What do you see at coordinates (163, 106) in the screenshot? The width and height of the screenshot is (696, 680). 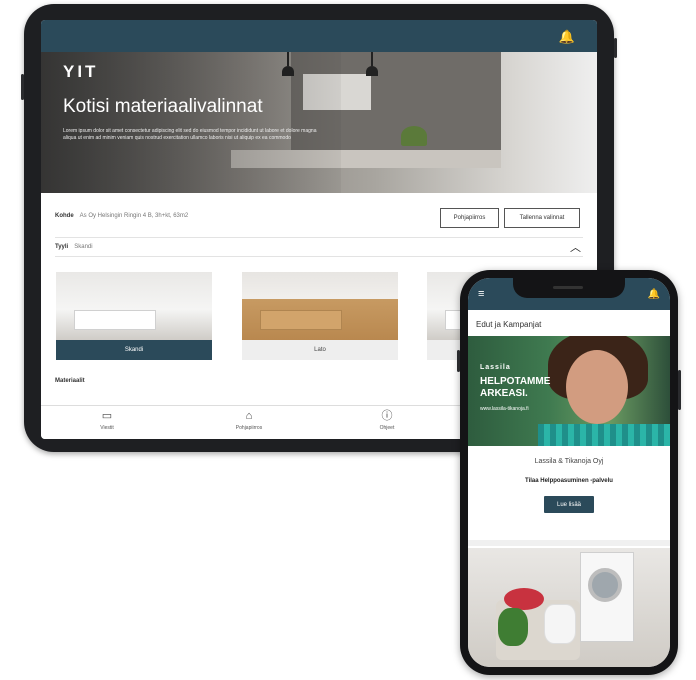 I see `page-title: Kotisi materiaalivalinnat` at bounding box center [163, 106].